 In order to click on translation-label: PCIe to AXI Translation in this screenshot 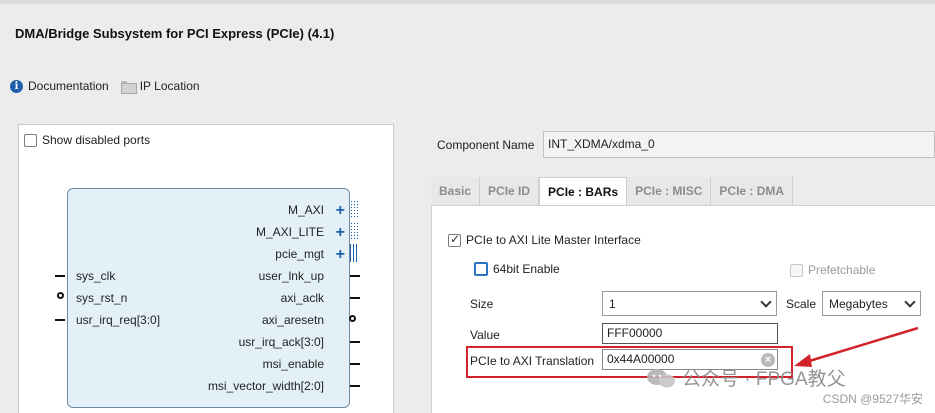, I will do `click(532, 361)`.